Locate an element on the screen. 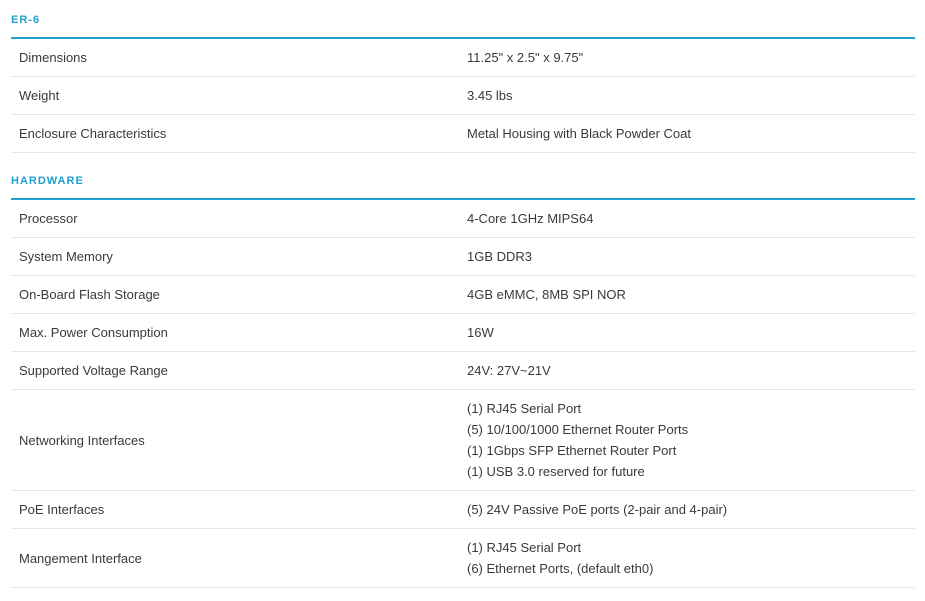 Image resolution: width=925 pixels, height=601 pixels. spec-value-line: 24V: 27V~21V is located at coordinates (509, 370).